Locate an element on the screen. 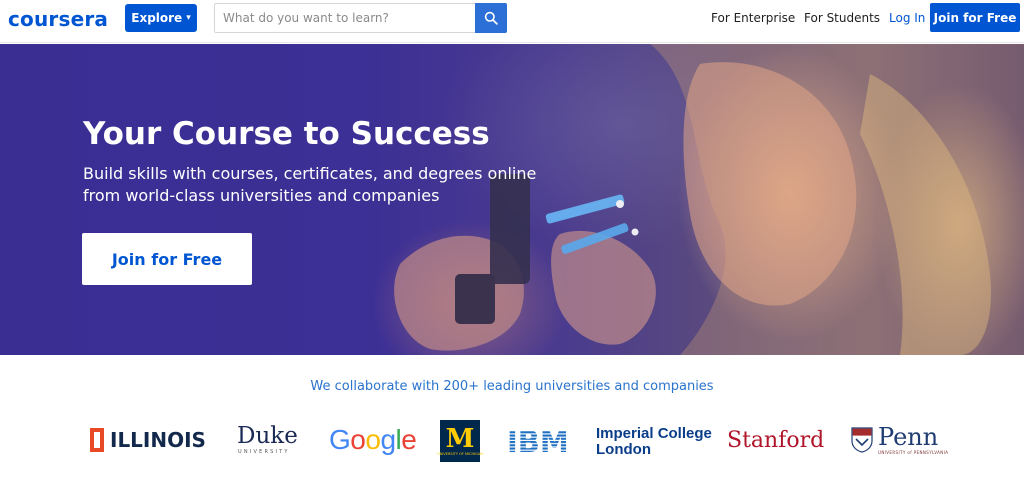  explore-button: Explore ▾ is located at coordinates (161, 18).